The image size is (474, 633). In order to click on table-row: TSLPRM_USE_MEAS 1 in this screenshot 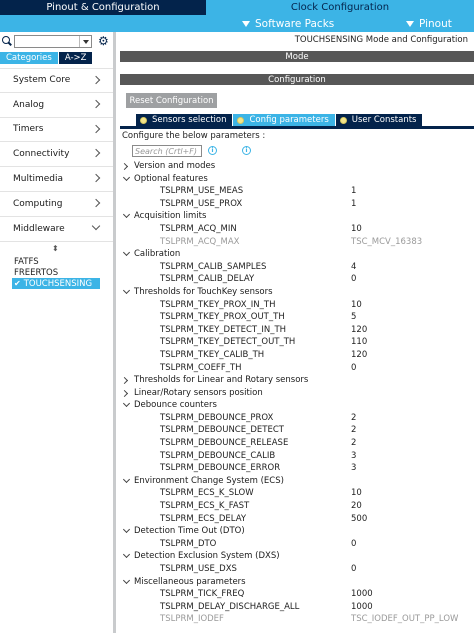, I will do `click(297, 192)`.